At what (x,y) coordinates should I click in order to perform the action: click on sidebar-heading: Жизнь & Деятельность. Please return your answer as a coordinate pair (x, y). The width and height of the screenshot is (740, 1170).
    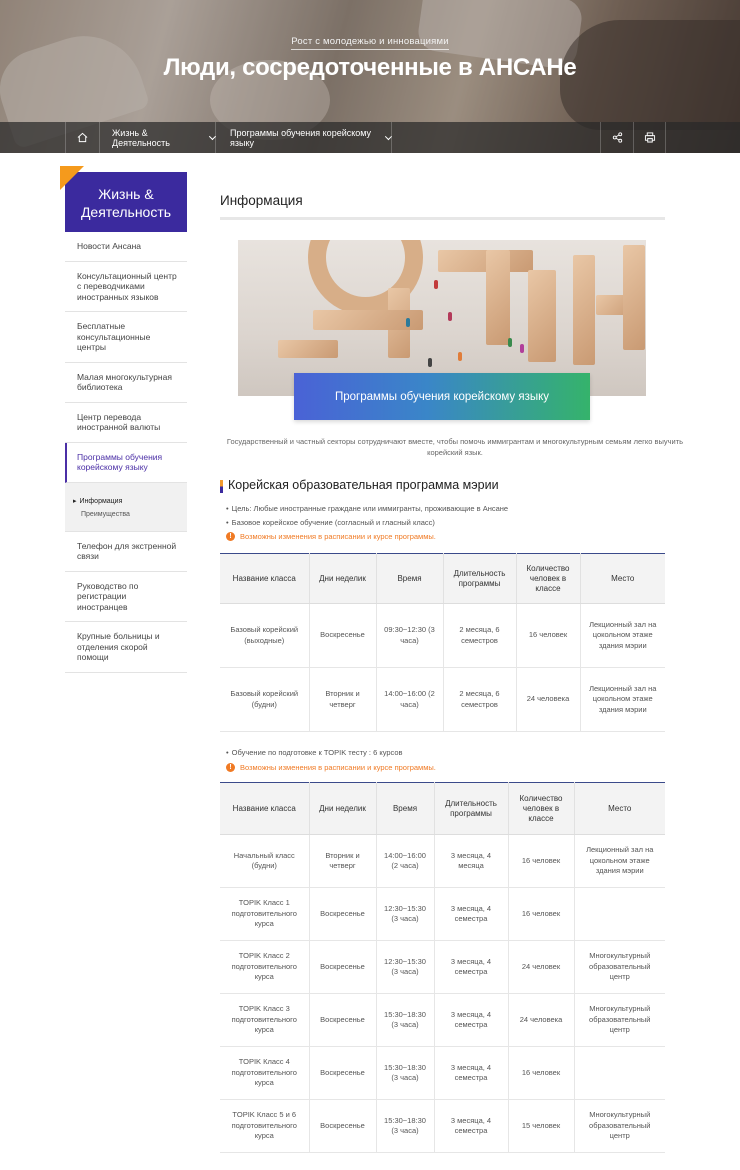
    Looking at the image, I should click on (123, 199).